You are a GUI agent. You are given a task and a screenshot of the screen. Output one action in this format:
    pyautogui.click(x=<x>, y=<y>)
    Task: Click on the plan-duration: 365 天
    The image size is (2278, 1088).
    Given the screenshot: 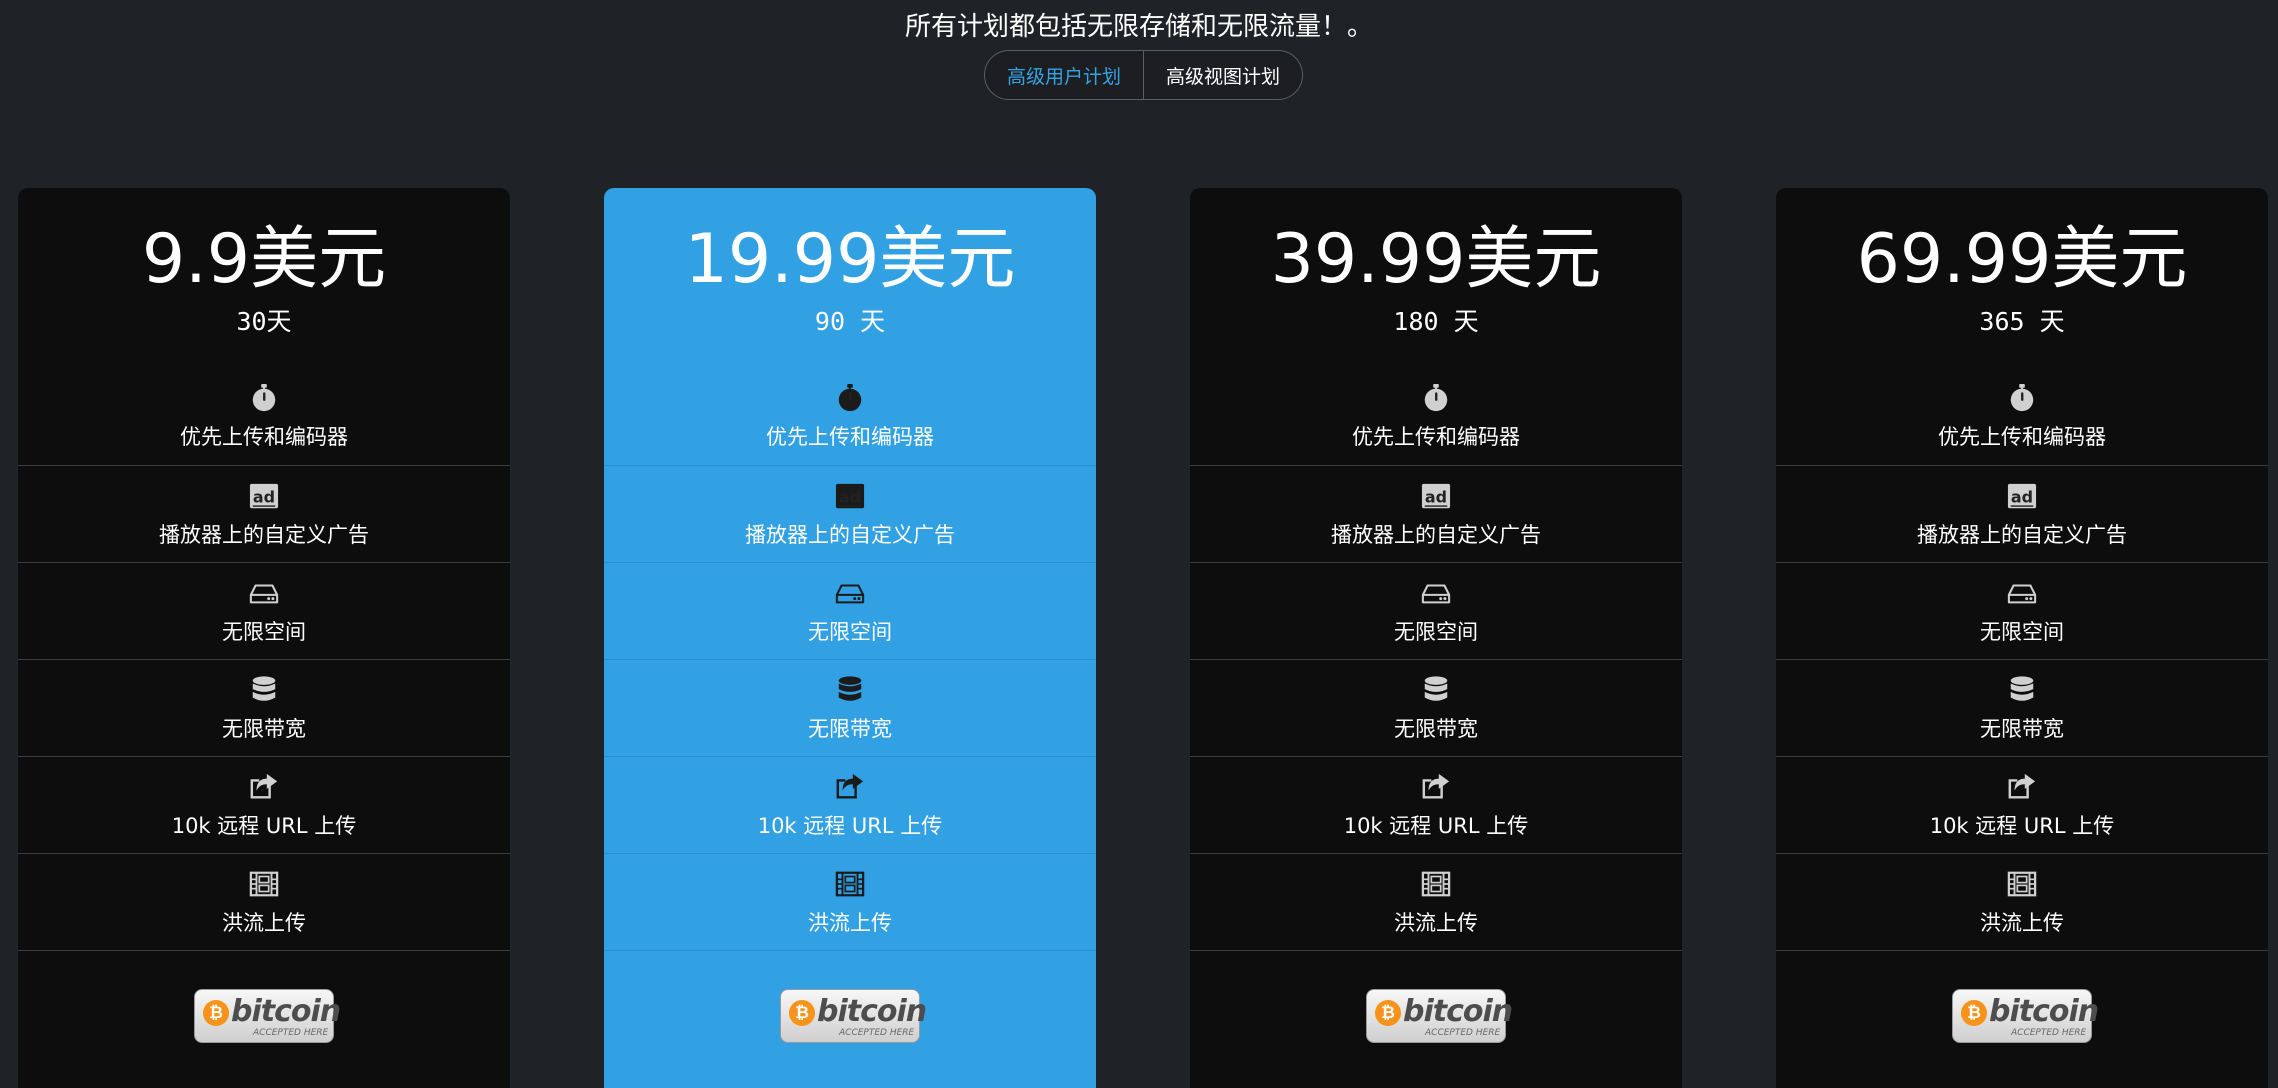 What is the action you would take?
    pyautogui.click(x=2022, y=321)
    